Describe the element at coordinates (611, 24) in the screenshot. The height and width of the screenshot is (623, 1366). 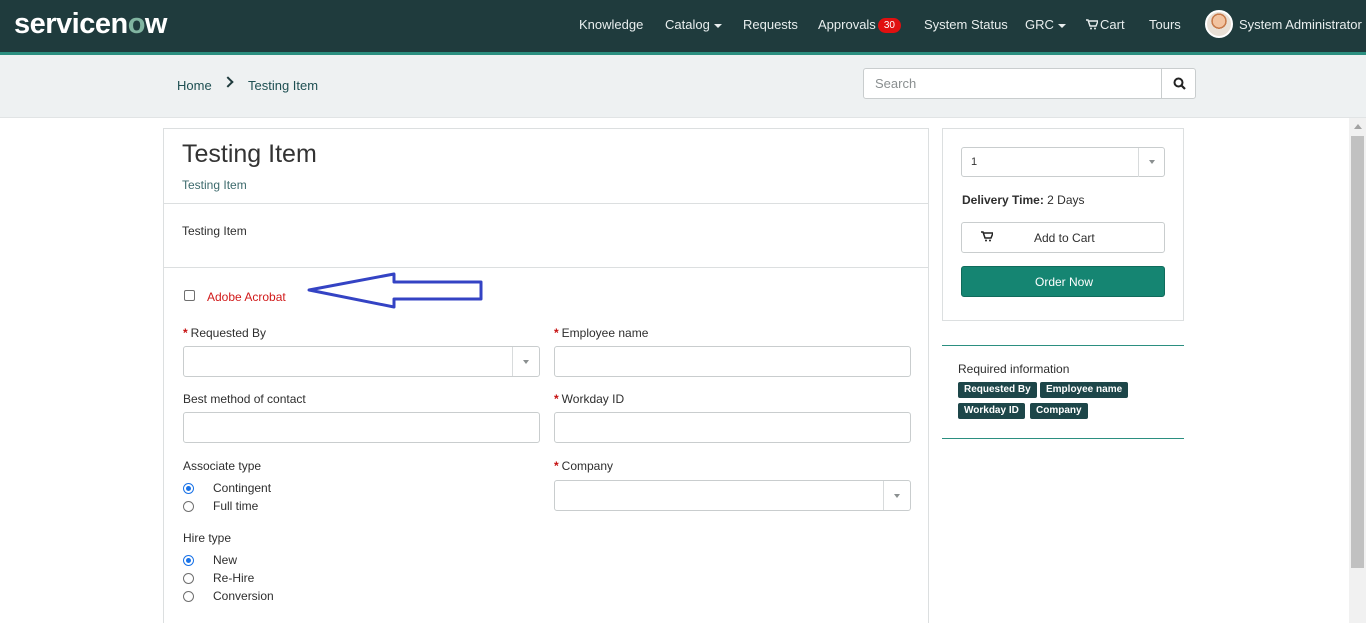
I see `nav-knowledge: Knowledge` at that location.